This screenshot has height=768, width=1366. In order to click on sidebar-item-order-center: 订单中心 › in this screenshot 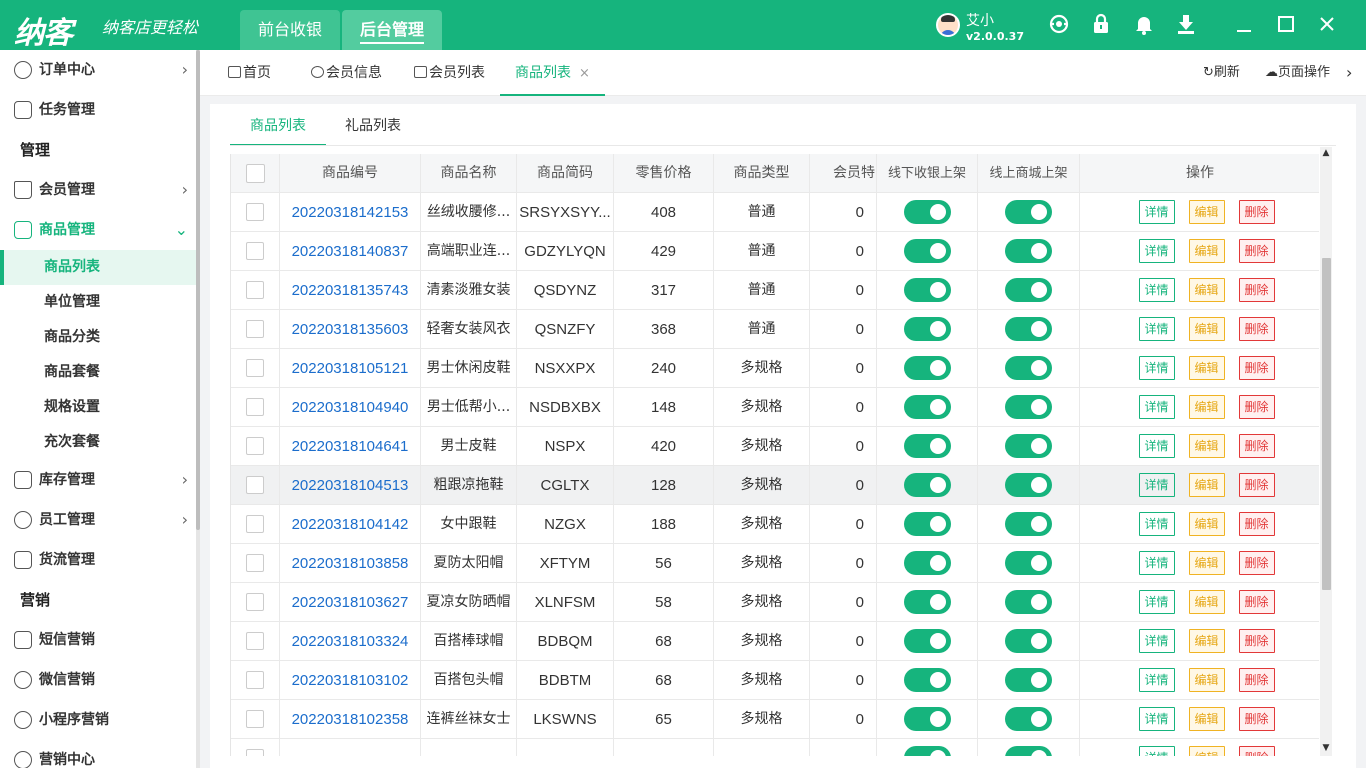, I will do `click(98, 70)`.